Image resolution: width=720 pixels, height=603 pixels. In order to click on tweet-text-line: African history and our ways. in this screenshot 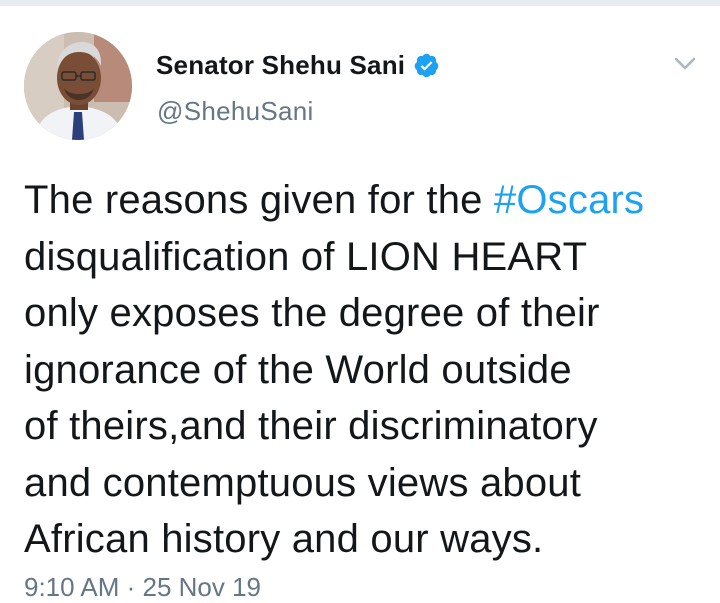, I will do `click(284, 539)`.